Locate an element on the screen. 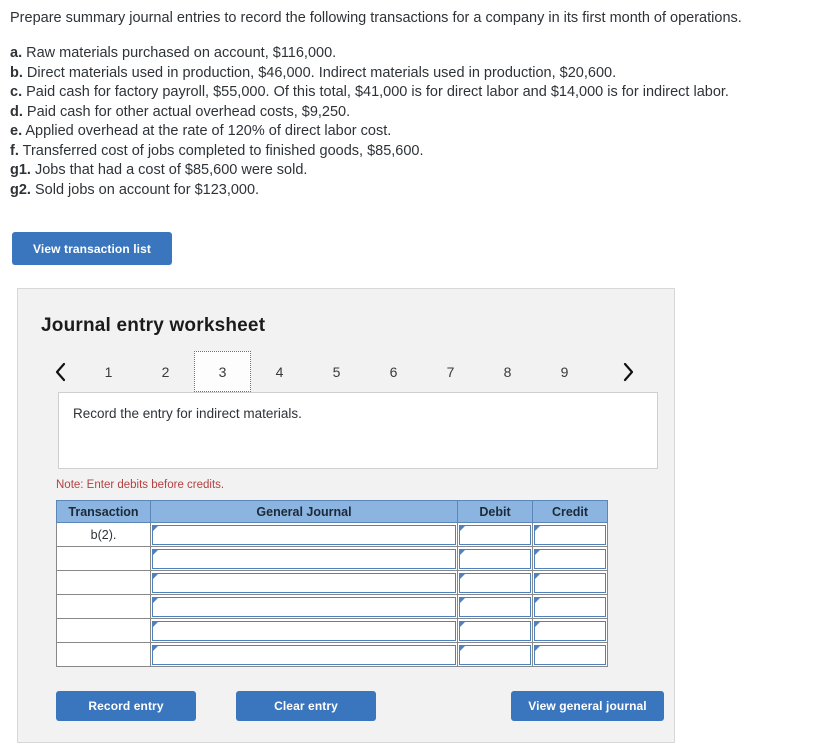 The width and height of the screenshot is (828, 753). column-header-credit: Credit is located at coordinates (570, 511).